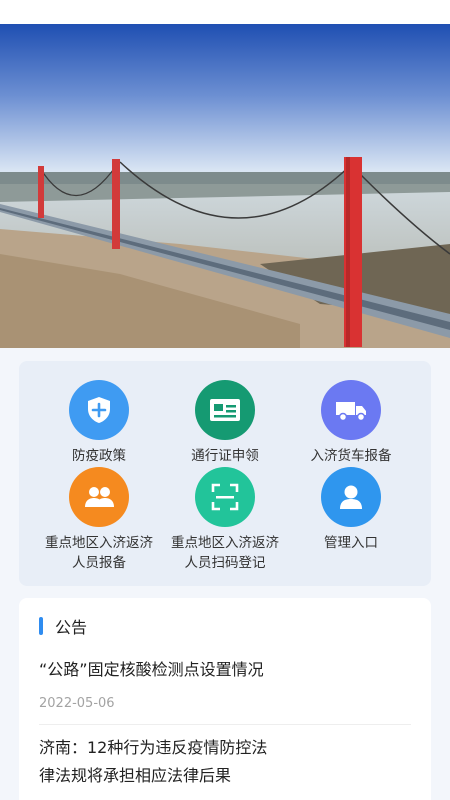 The width and height of the screenshot is (450, 800). I want to click on notice-title: 公告, so click(71, 627).